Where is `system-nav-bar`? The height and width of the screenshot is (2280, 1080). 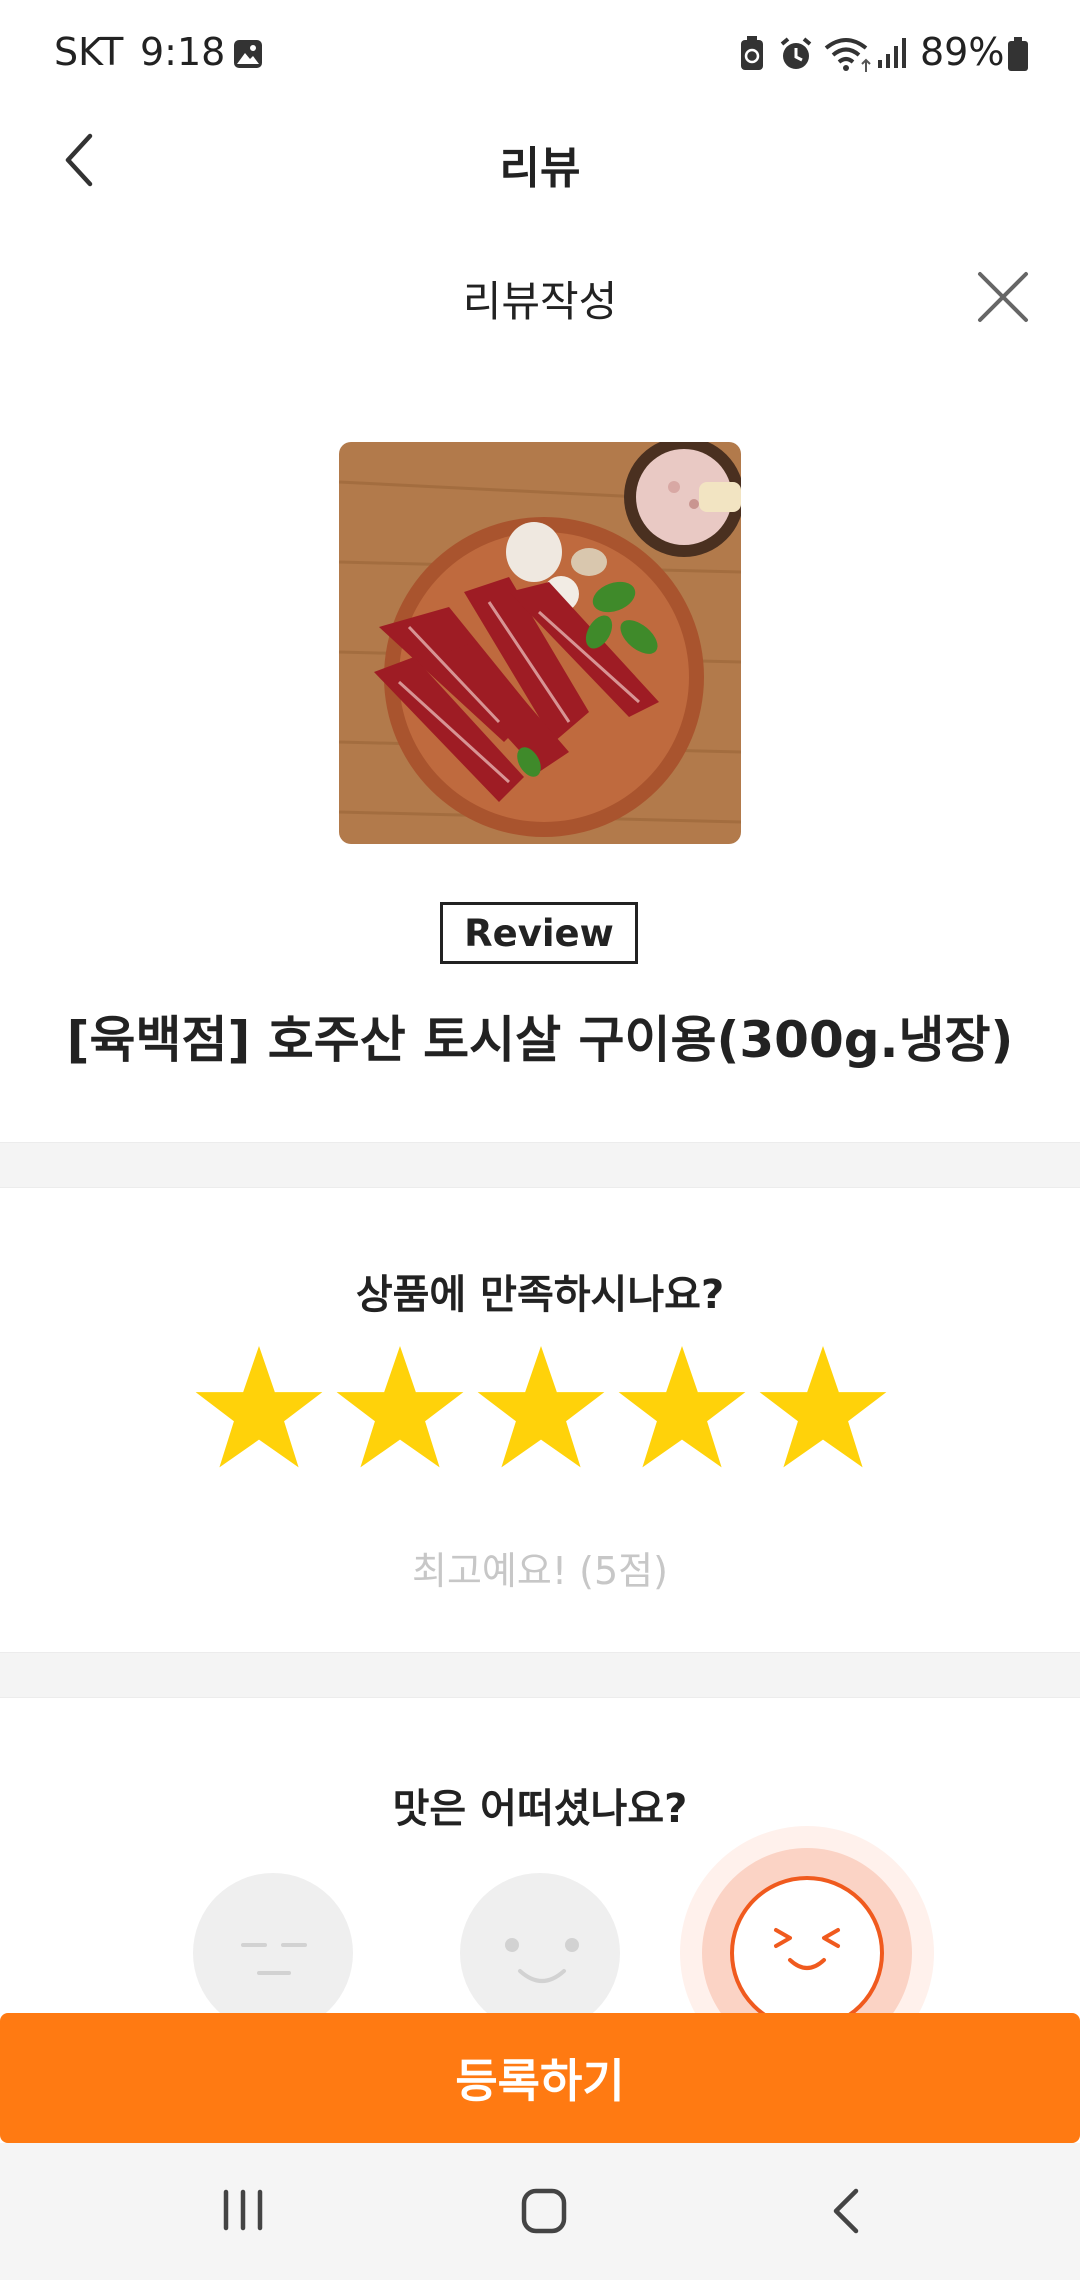
system-nav-bar is located at coordinates (540, 2211).